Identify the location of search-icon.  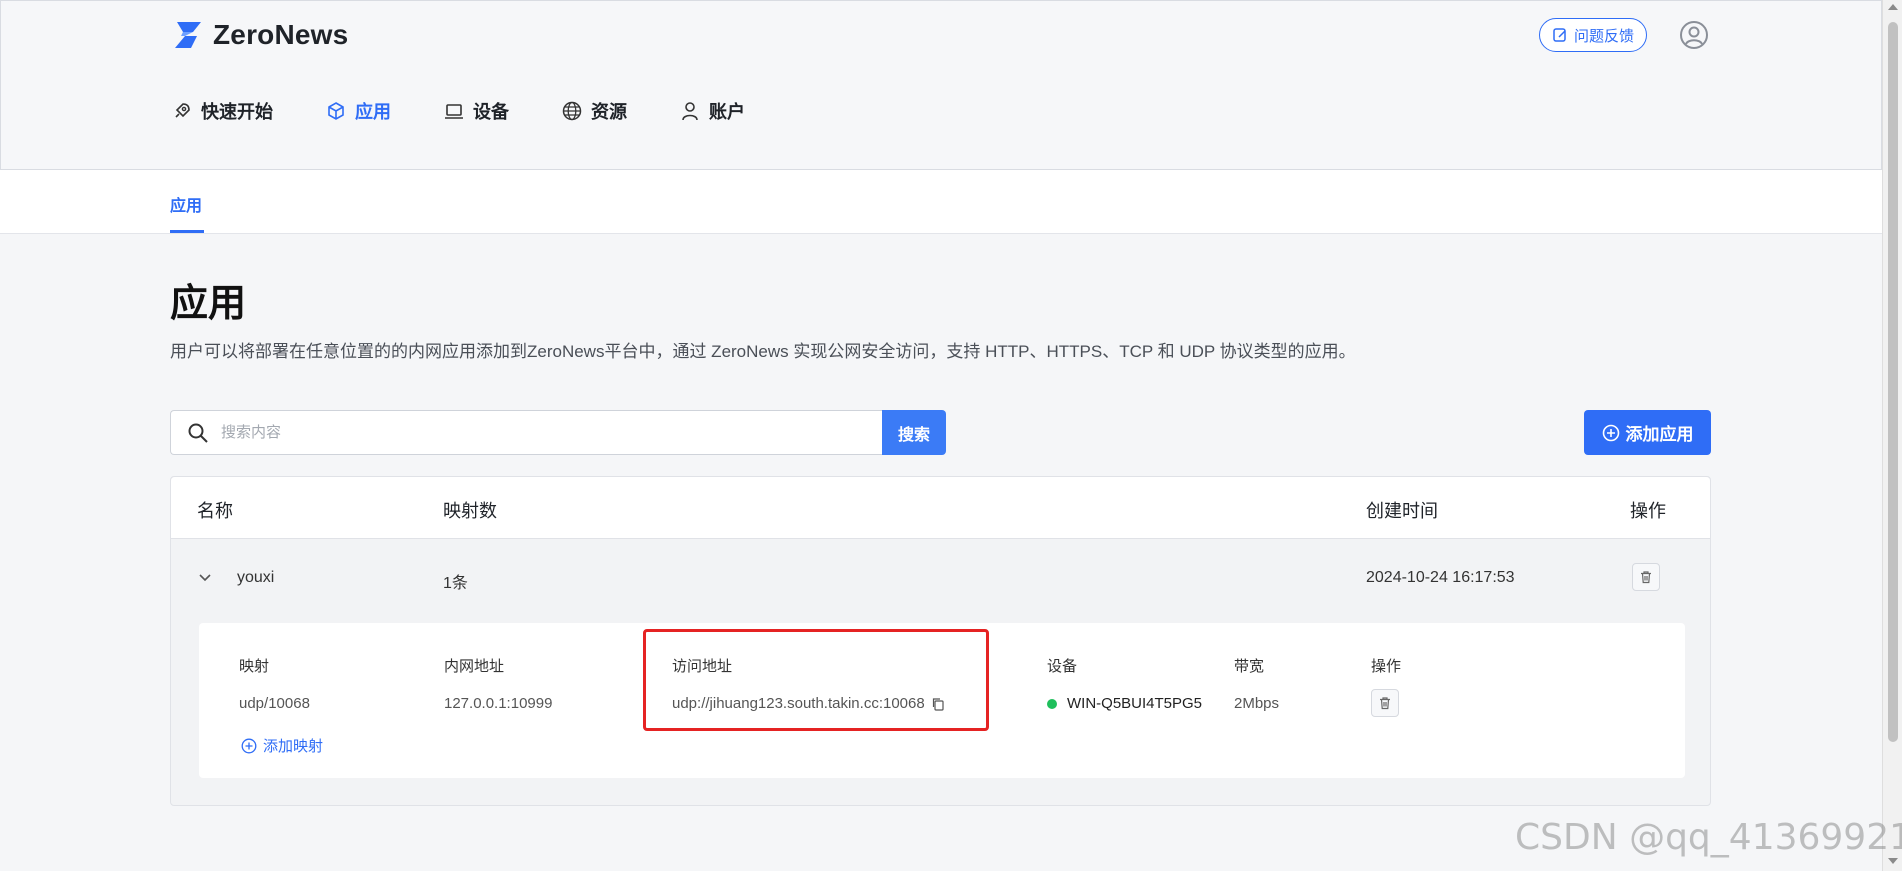
(198, 433).